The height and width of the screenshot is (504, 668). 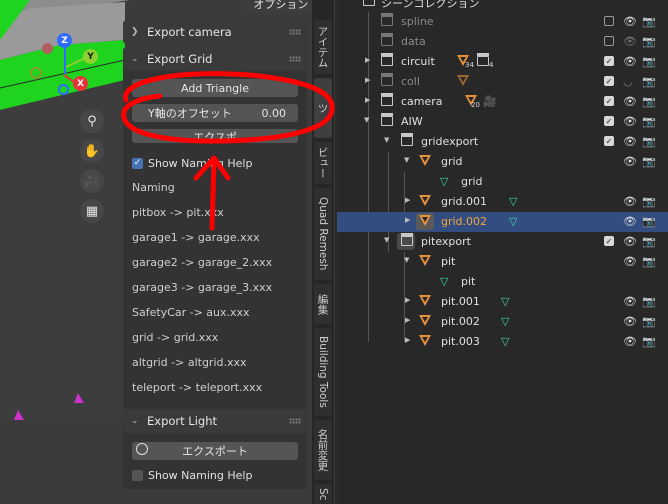 What do you see at coordinates (92, 181) in the screenshot?
I see `camera-view-icon: 🎥` at bounding box center [92, 181].